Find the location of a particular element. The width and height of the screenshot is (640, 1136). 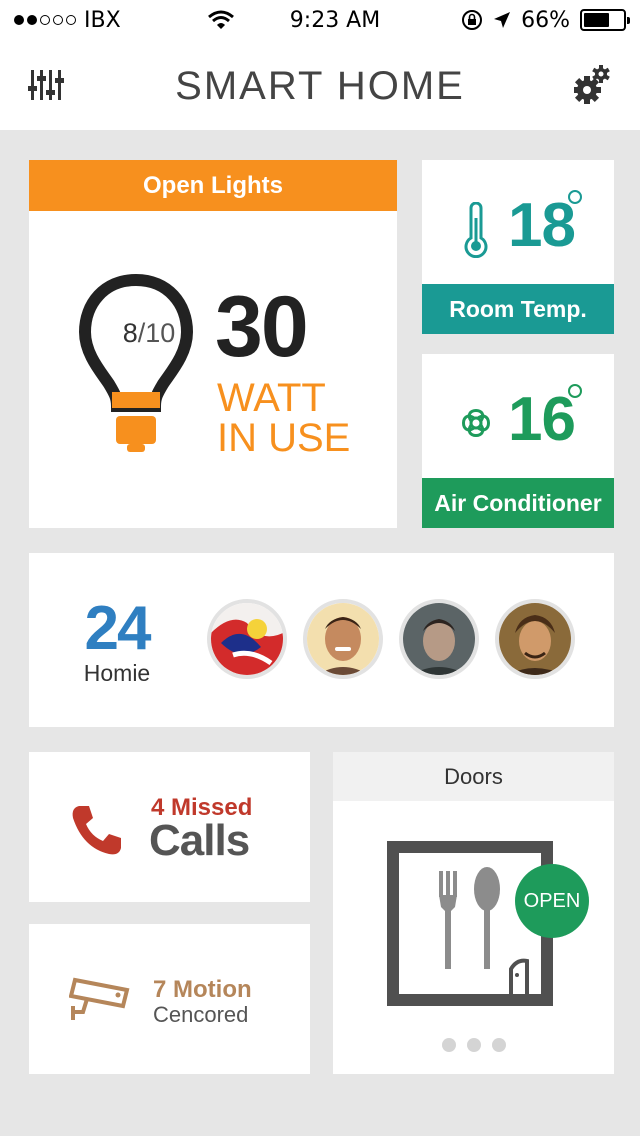

motion-count: 7 Motion is located at coordinates (202, 989).